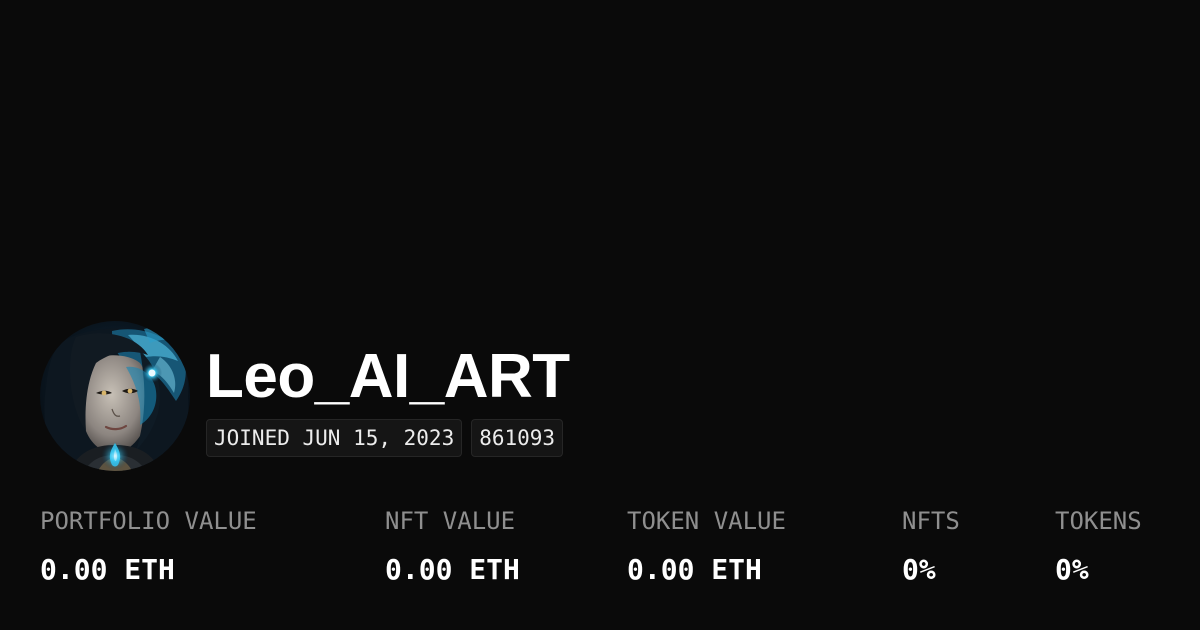 This screenshot has height=630, width=1200. I want to click on avatar, so click(115, 396).